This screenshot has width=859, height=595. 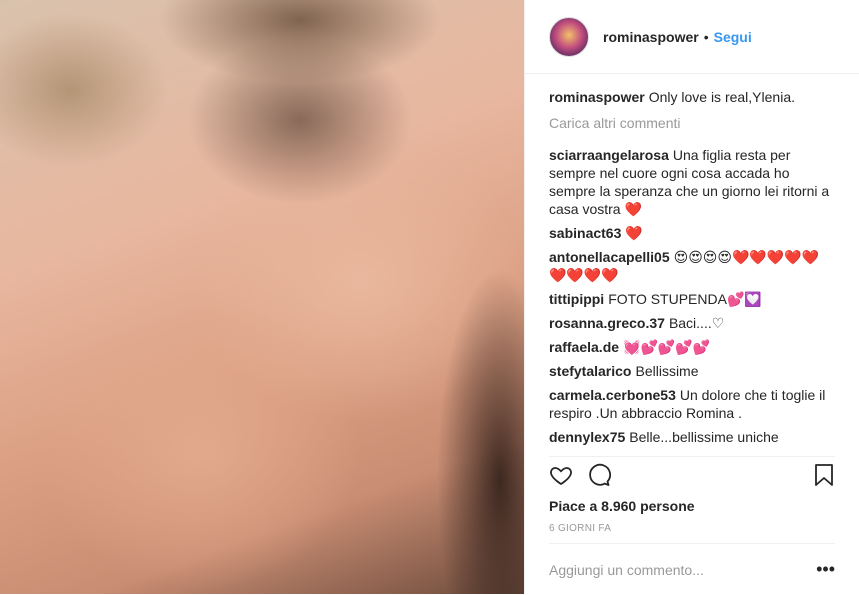 I want to click on comment-text: FOTO STUPENDA💕💟, so click(x=685, y=299).